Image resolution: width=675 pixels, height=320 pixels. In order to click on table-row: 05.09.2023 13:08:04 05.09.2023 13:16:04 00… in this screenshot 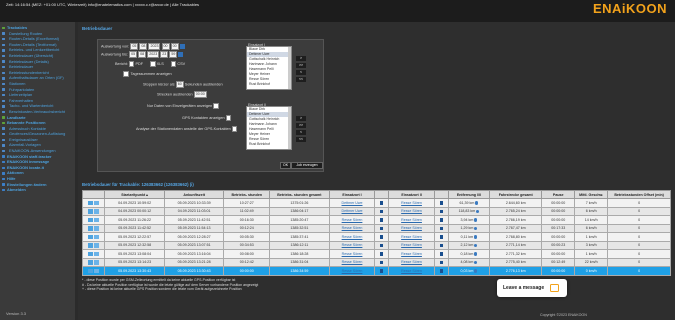, I will do `click(376, 254)`.